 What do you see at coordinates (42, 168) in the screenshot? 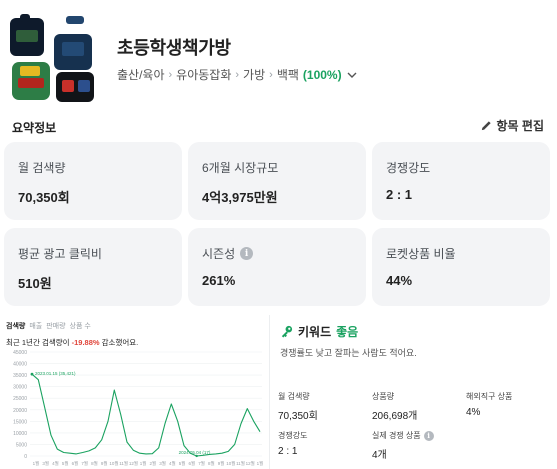
I see `card-label: 월 검색량` at bounding box center [42, 168].